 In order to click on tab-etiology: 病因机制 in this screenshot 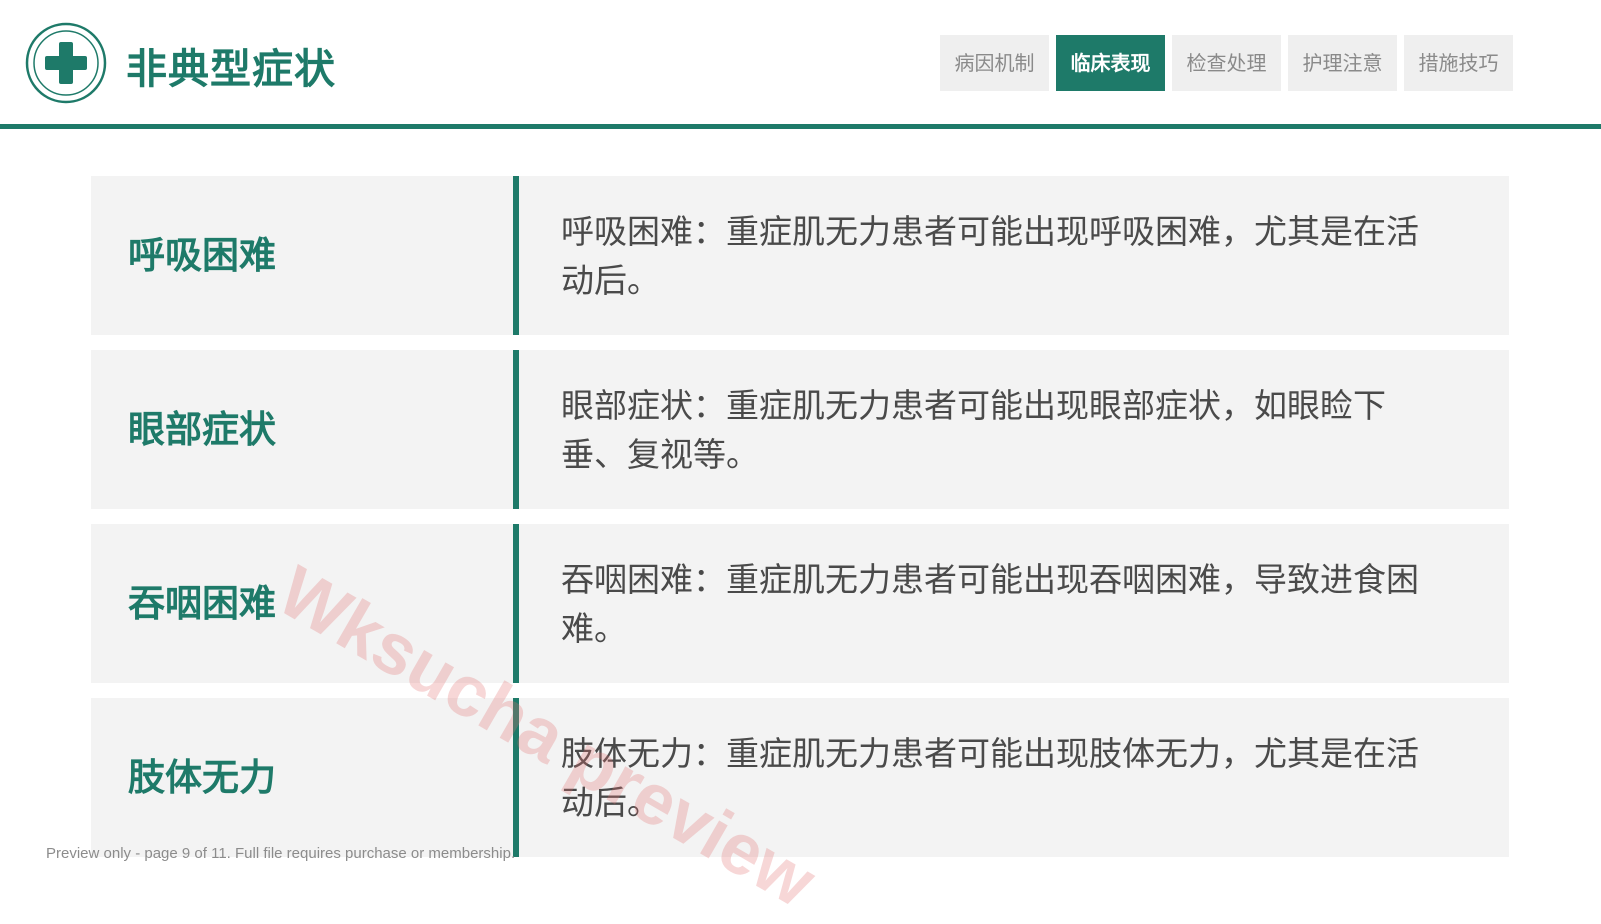, I will do `click(994, 63)`.